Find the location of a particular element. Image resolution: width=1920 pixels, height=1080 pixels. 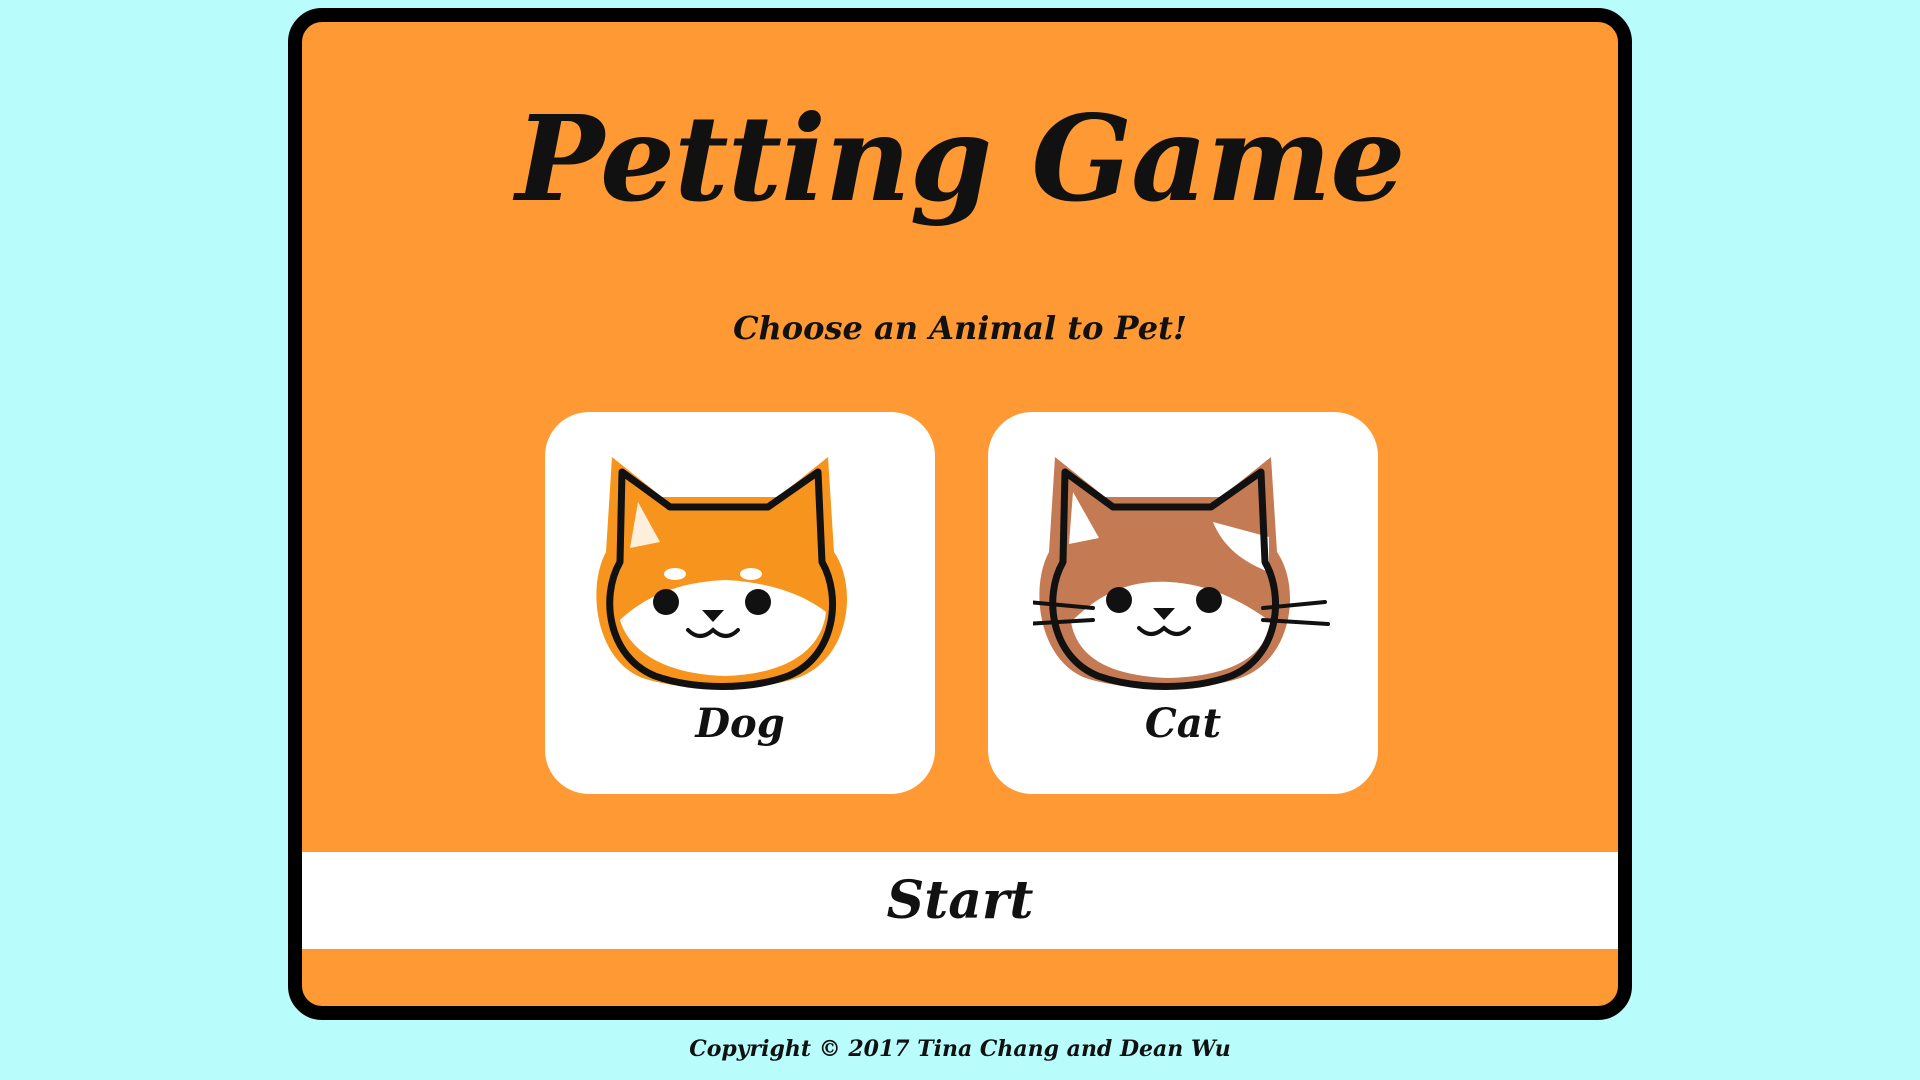

dog-choice-card: Dog is located at coordinates (740, 603).